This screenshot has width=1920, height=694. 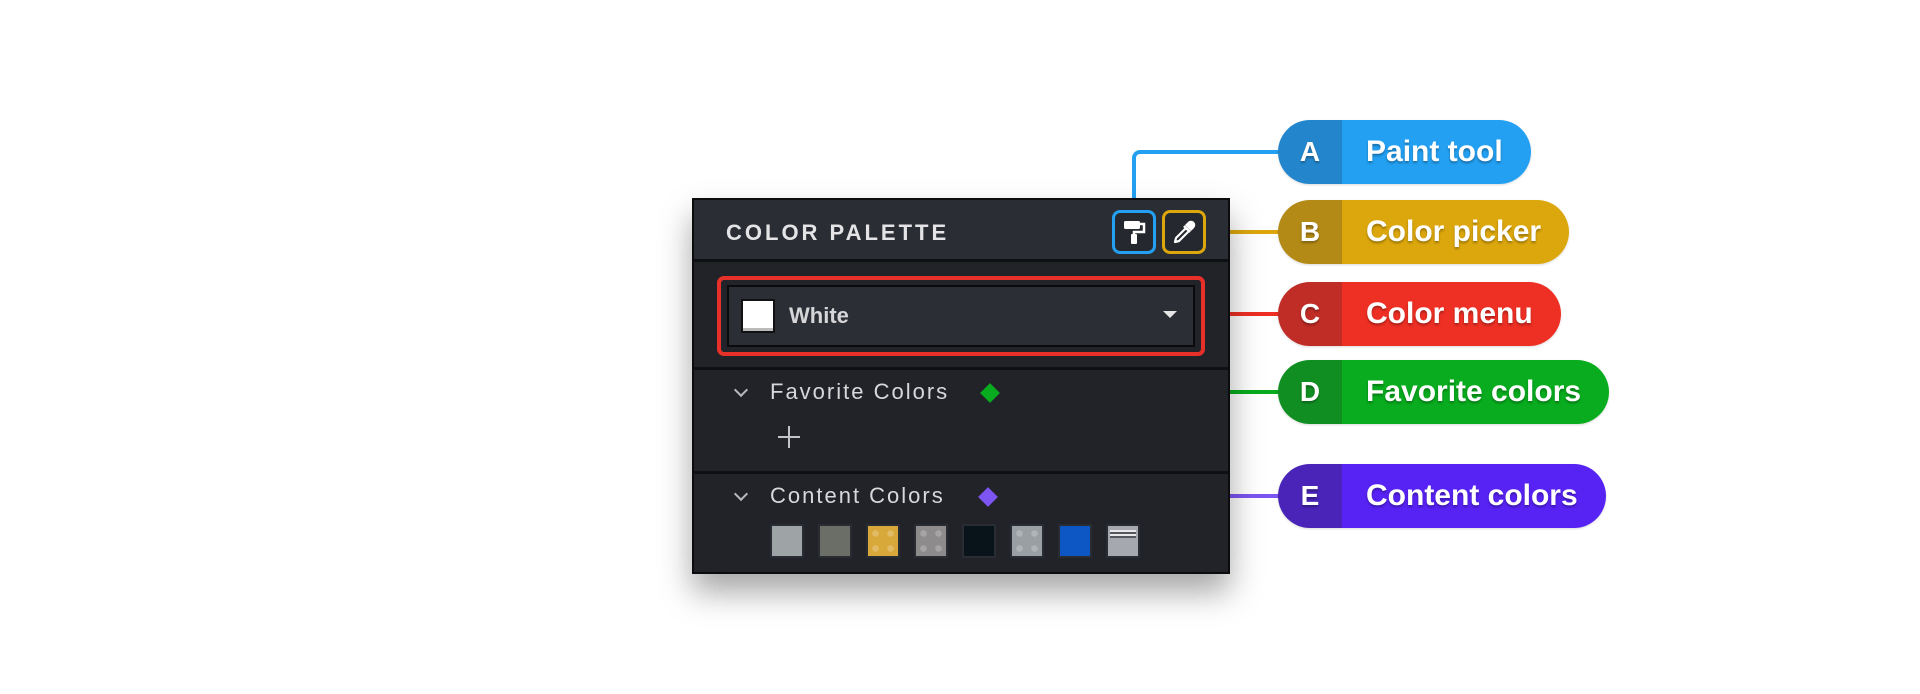 What do you see at coordinates (990, 393) in the screenshot?
I see `favorite-colors-marker` at bounding box center [990, 393].